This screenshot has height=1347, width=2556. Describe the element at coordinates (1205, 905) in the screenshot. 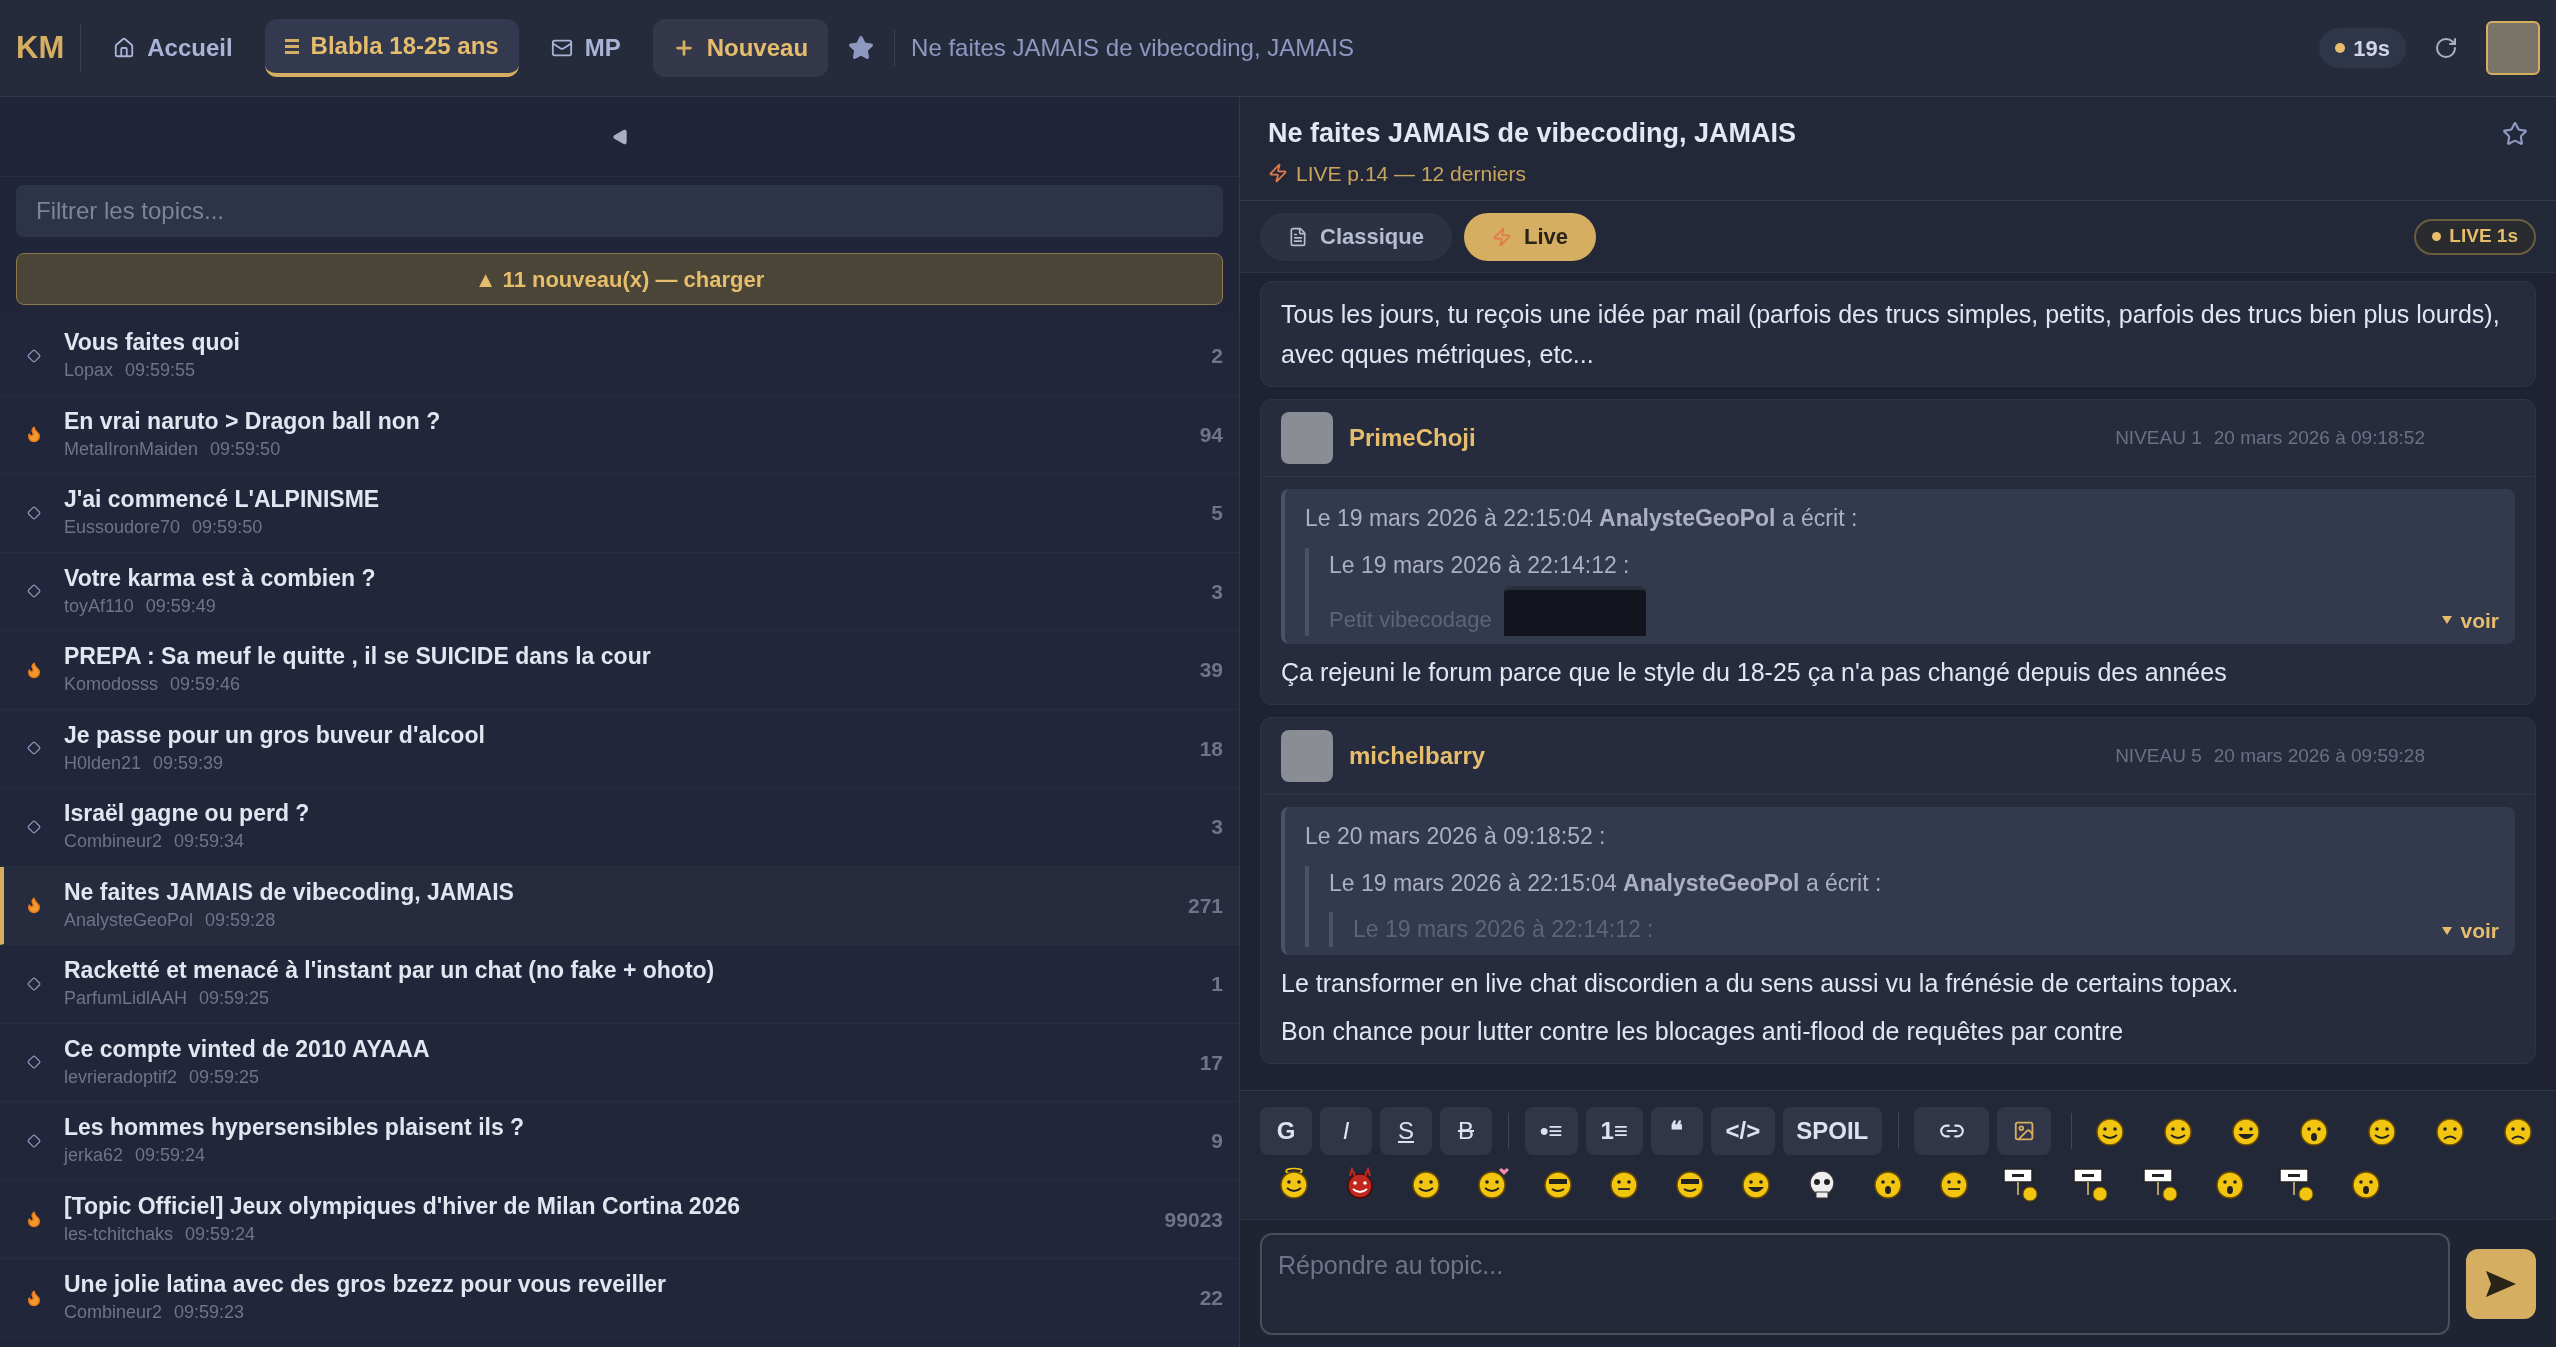

I see `reply-count: 271` at that location.